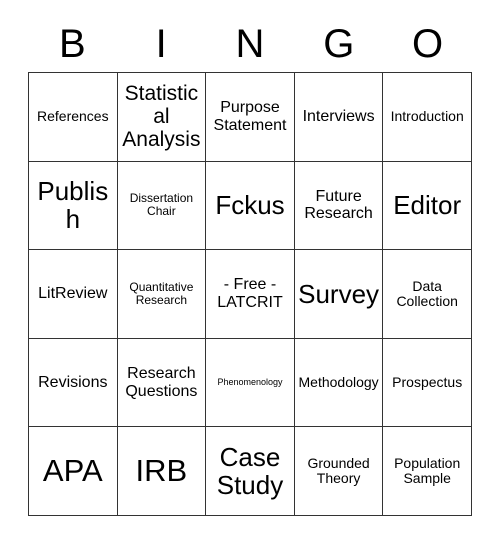 The image size is (500, 544). I want to click on bingo-cell-label: Survey, so click(339, 293).